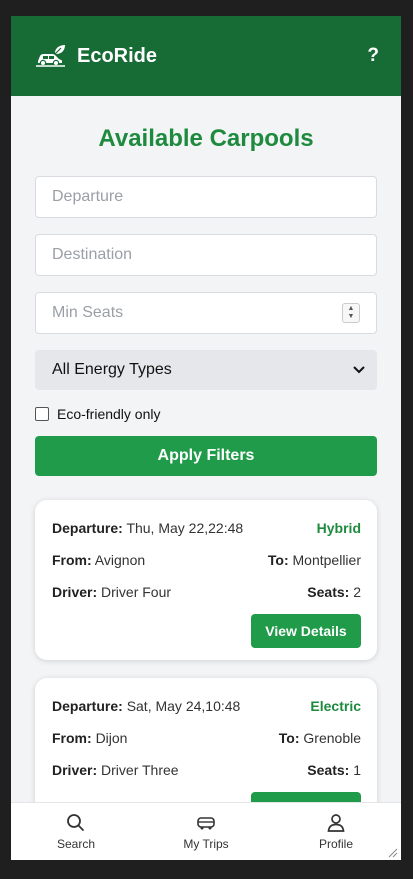  What do you see at coordinates (359, 370) in the screenshot?
I see `chevron-down-icon` at bounding box center [359, 370].